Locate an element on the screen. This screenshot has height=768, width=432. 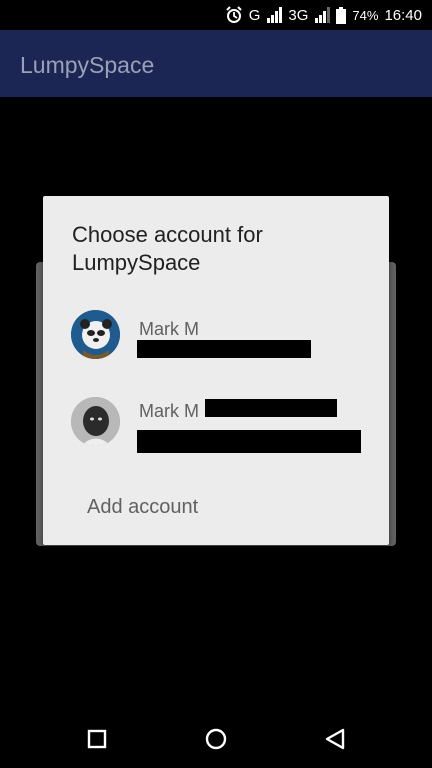
status-icons: G 3G 74% 16:40 is located at coordinates (323, 15).